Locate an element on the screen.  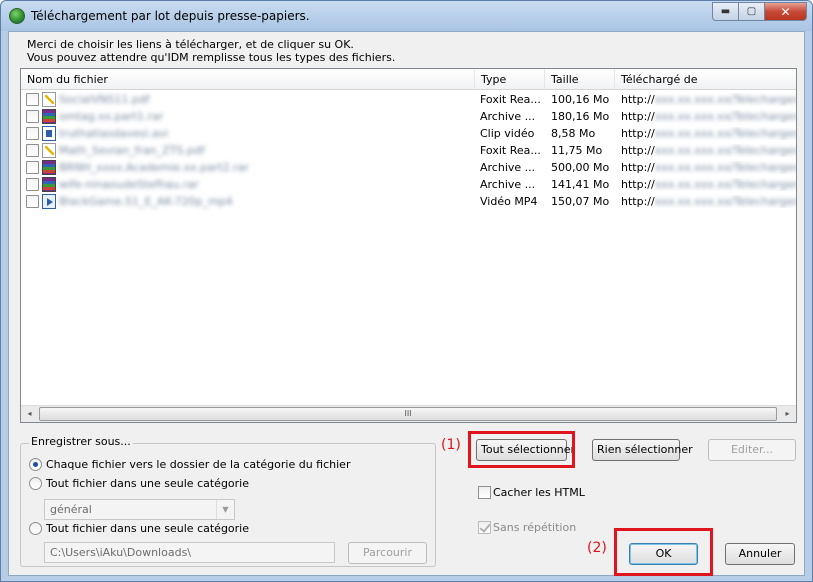
column-header-name: Nom du fichier is located at coordinates (248, 79).